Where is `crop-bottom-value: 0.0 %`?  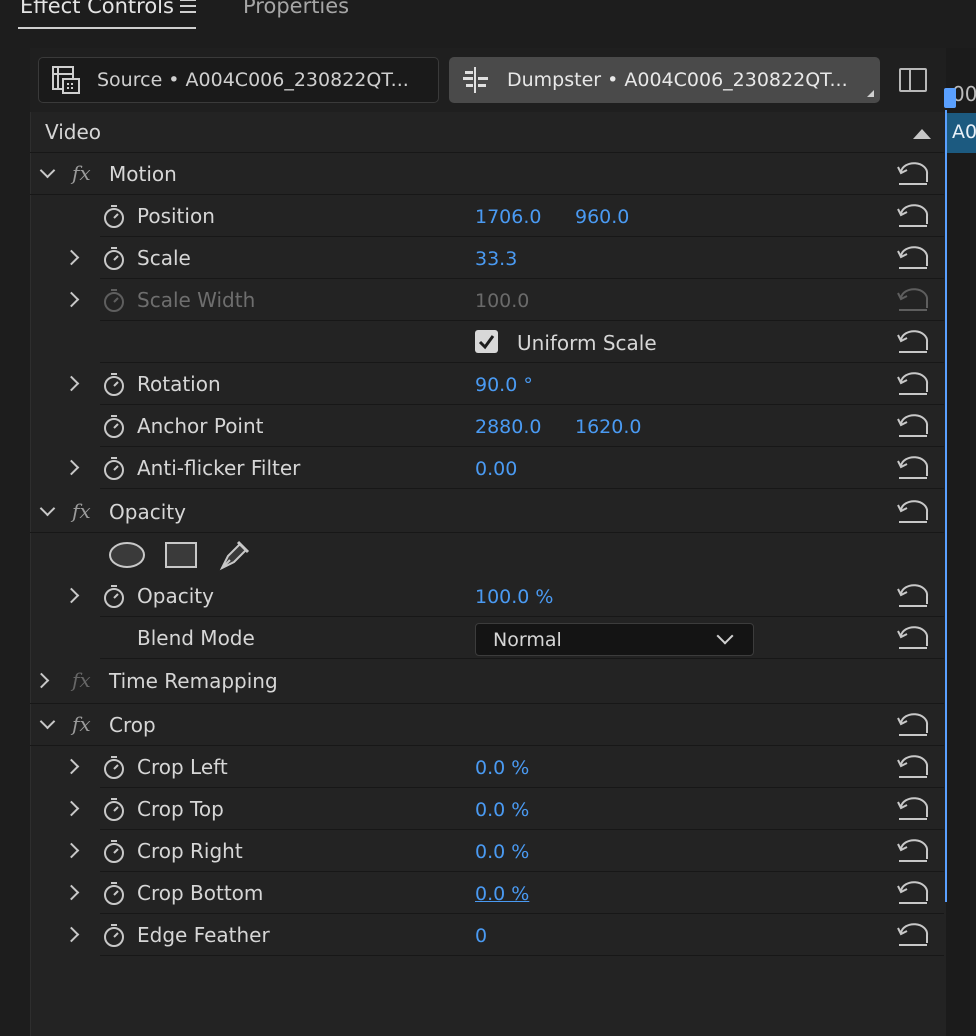 crop-bottom-value: 0.0 % is located at coordinates (502, 894).